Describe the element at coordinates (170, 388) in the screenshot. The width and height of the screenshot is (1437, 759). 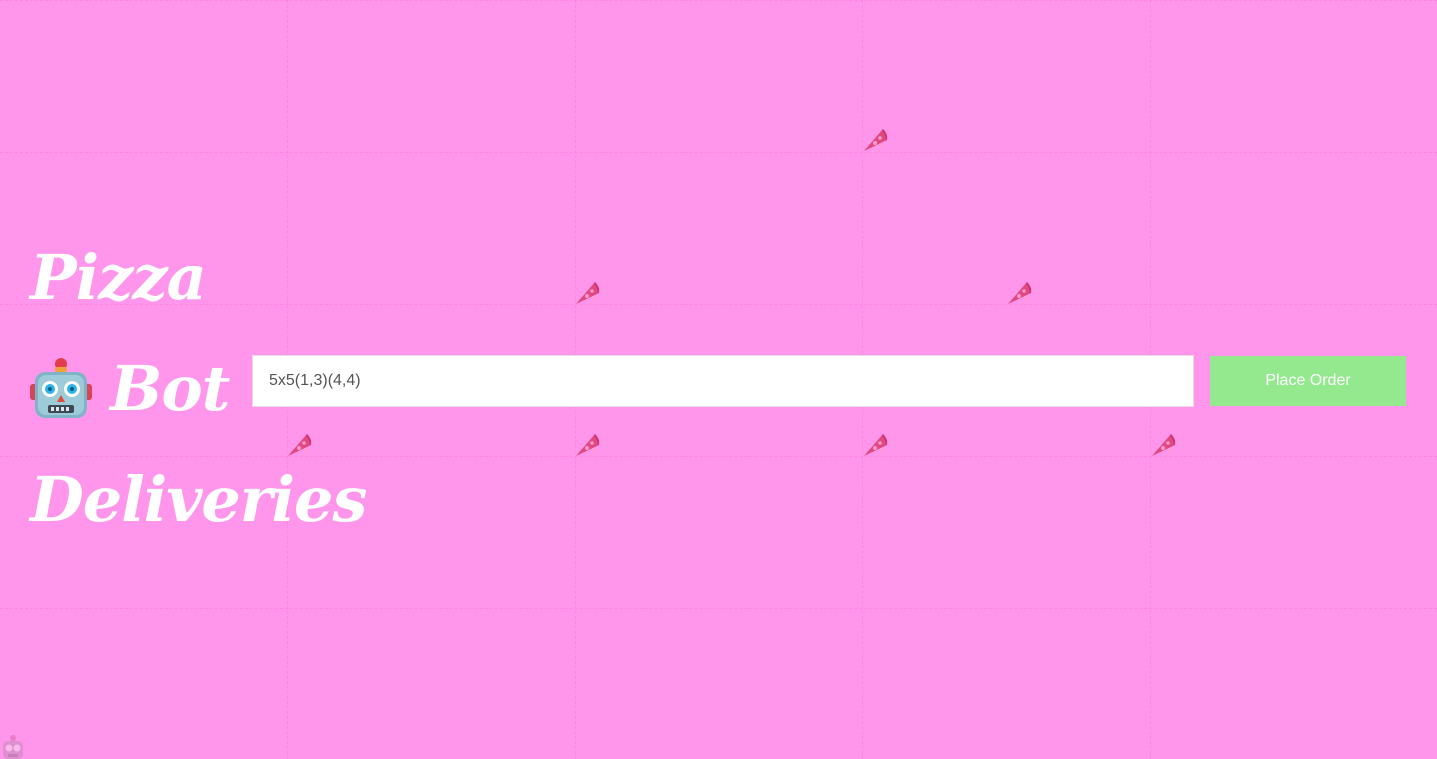
I see `title-word-bot: Bot` at that location.